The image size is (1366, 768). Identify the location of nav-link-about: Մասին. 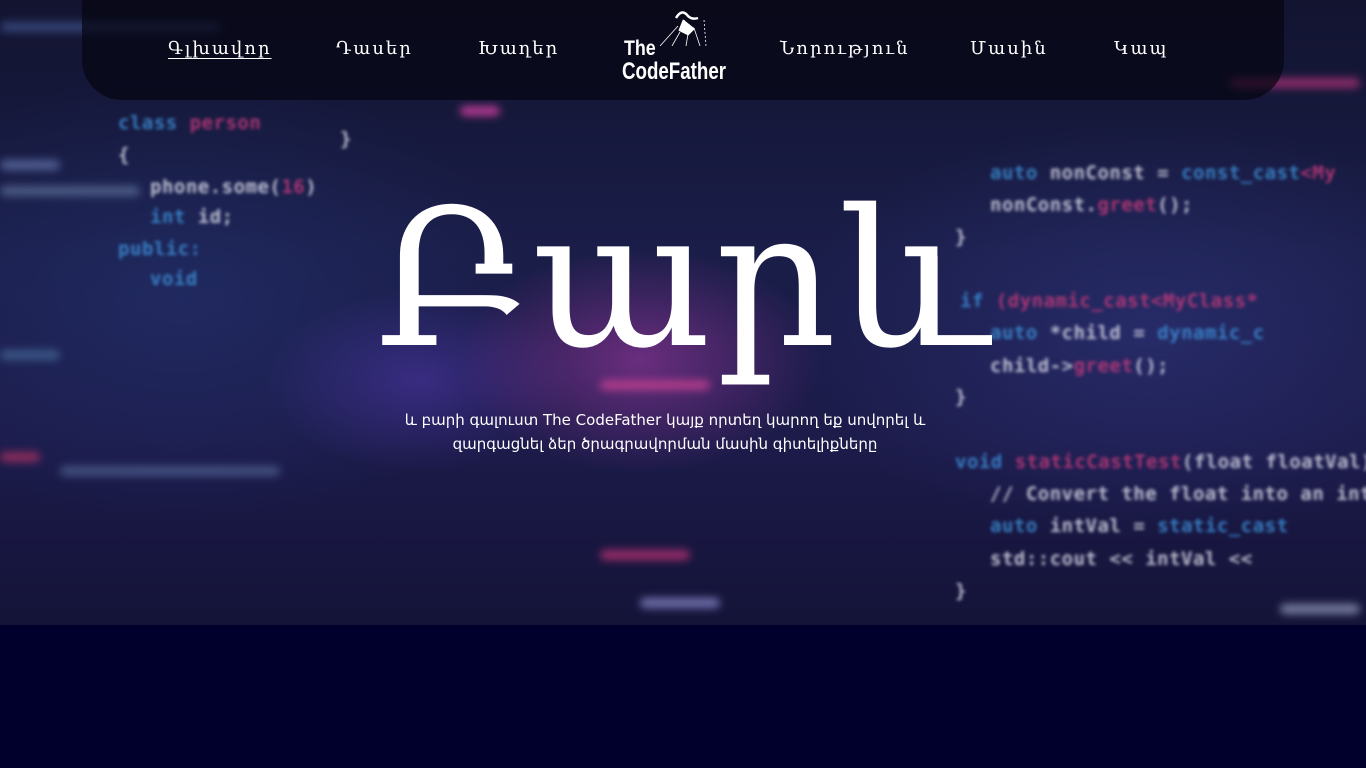
(1009, 48).